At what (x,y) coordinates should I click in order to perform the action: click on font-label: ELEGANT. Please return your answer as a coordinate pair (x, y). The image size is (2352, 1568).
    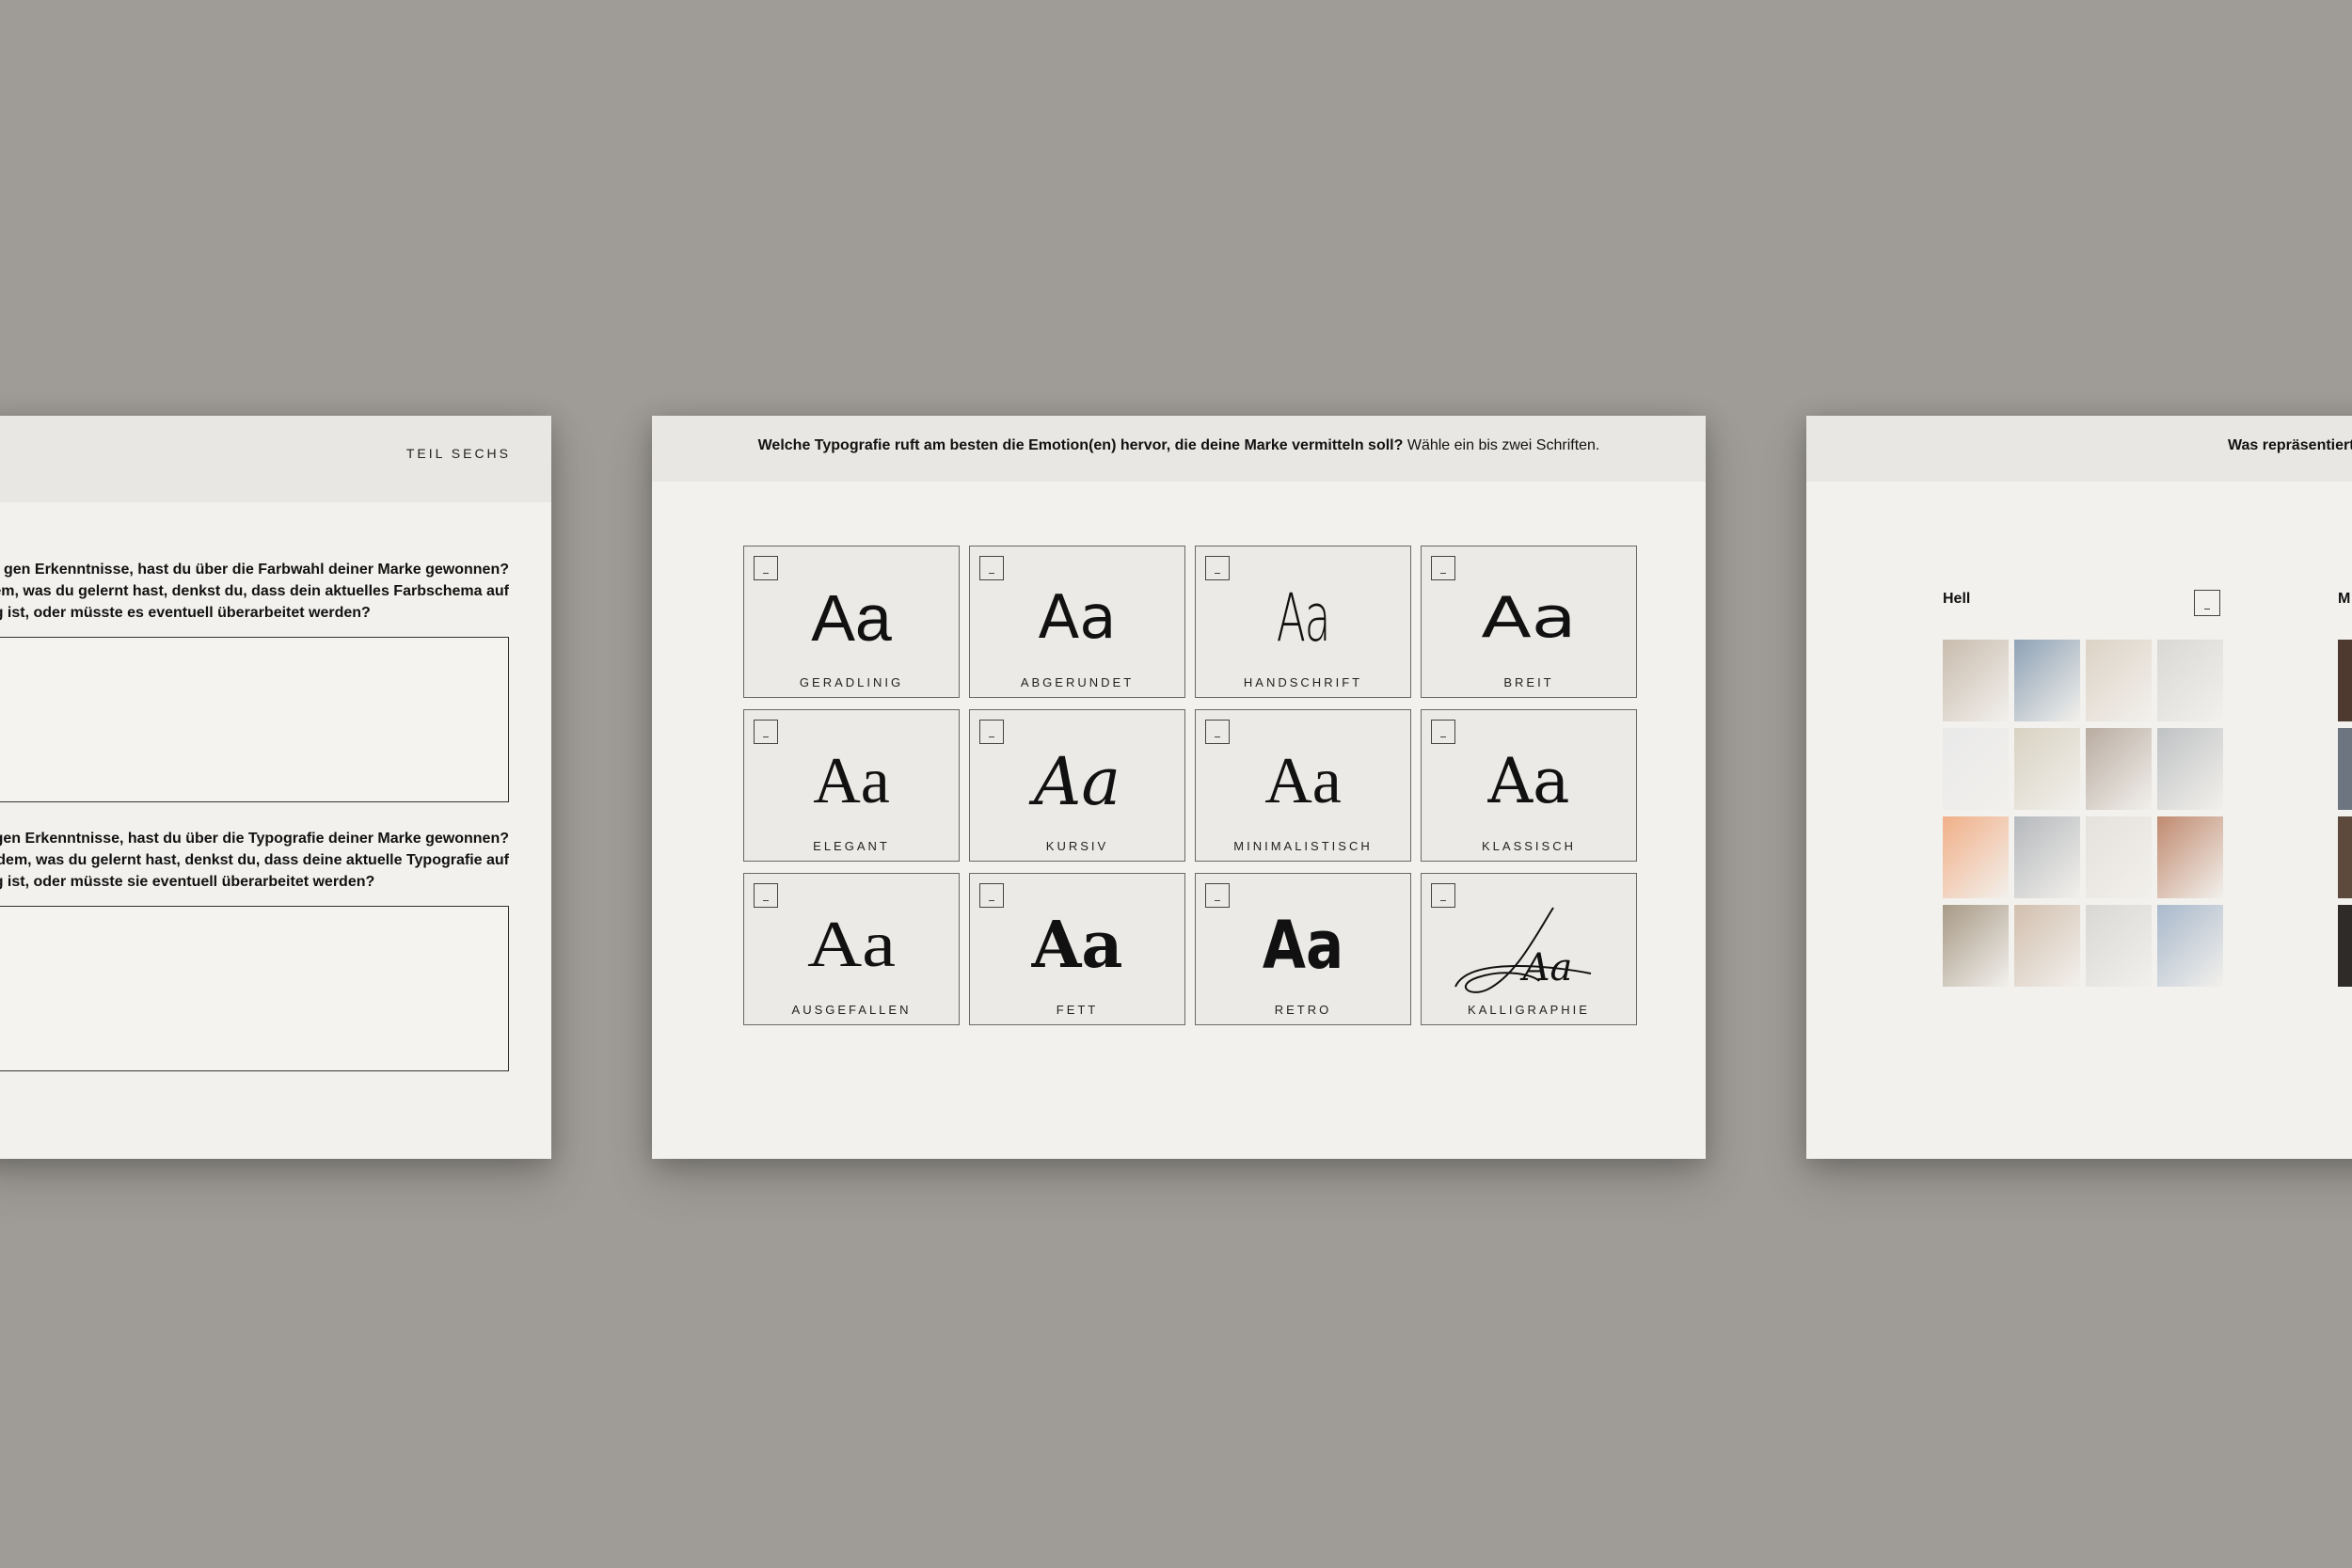
    Looking at the image, I should click on (851, 846).